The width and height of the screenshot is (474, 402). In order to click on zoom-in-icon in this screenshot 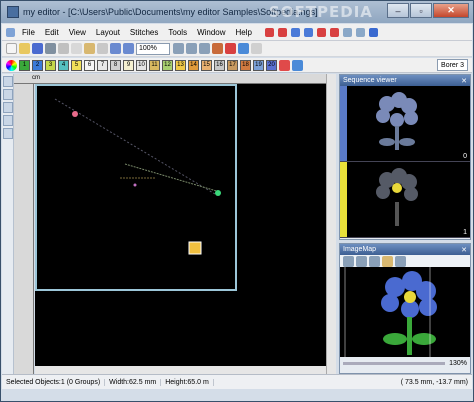, I will do `click(178, 48)`.